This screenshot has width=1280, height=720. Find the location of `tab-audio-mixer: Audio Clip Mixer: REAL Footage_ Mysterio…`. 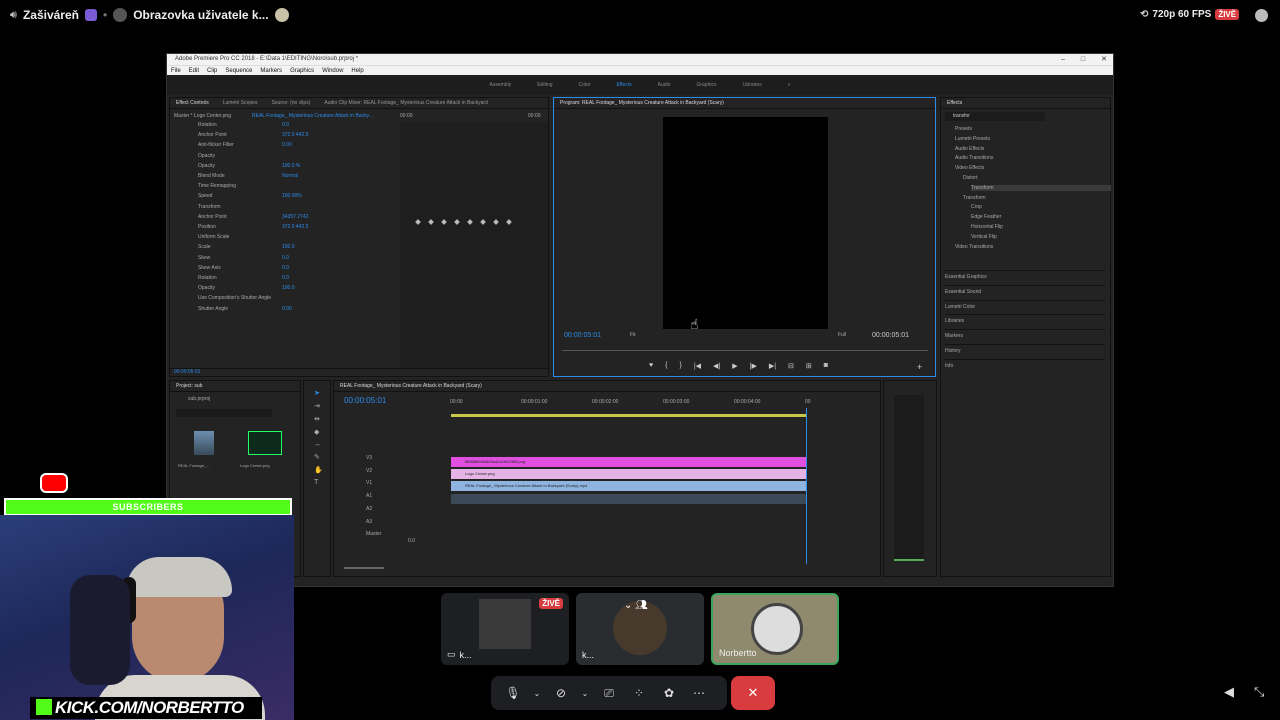

tab-audio-mixer: Audio Clip Mixer: REAL Footage_ Mysterio… is located at coordinates (406, 103).